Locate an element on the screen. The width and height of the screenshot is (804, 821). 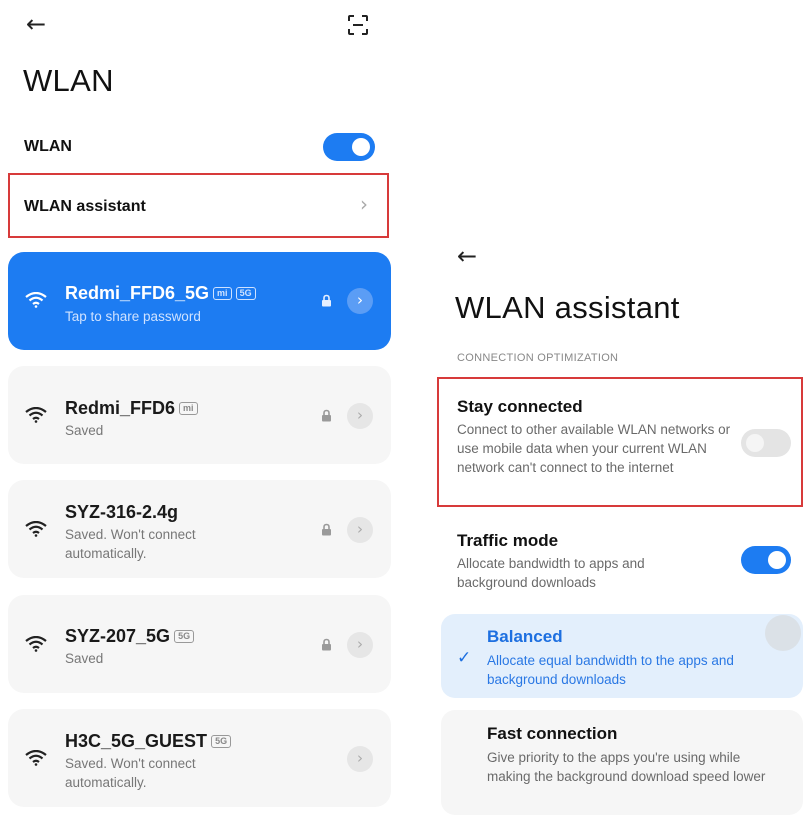
section-header: CONNECTION OPTIMIZATION is located at coordinates (538, 358).